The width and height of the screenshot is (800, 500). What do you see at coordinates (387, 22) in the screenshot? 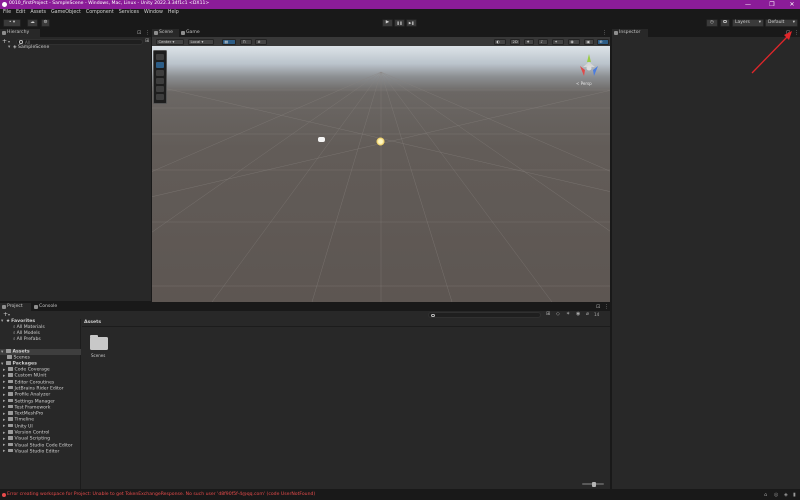
I see `play-button: ▶` at bounding box center [387, 22].